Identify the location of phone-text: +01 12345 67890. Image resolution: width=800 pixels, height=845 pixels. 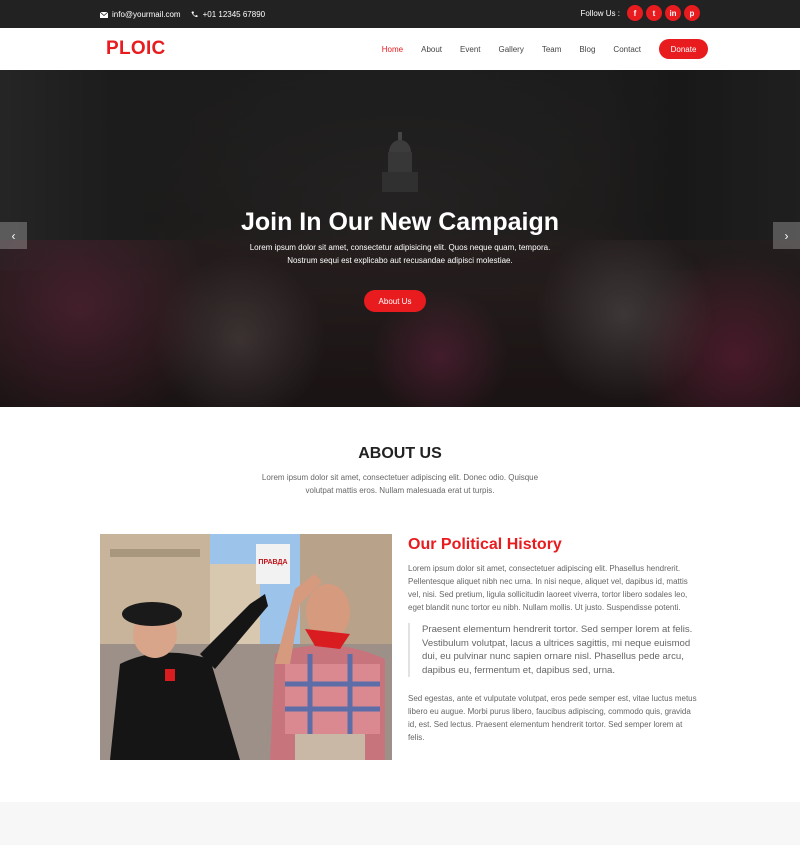
(234, 14).